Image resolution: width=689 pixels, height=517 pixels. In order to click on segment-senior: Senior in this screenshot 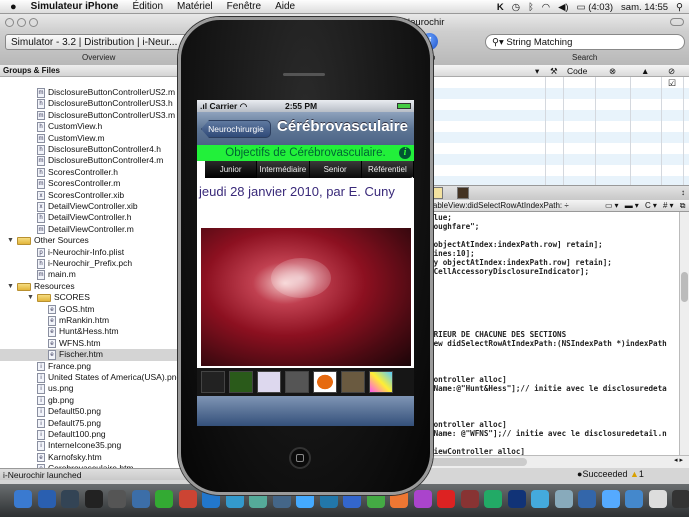, I will do `click(336, 169)`.